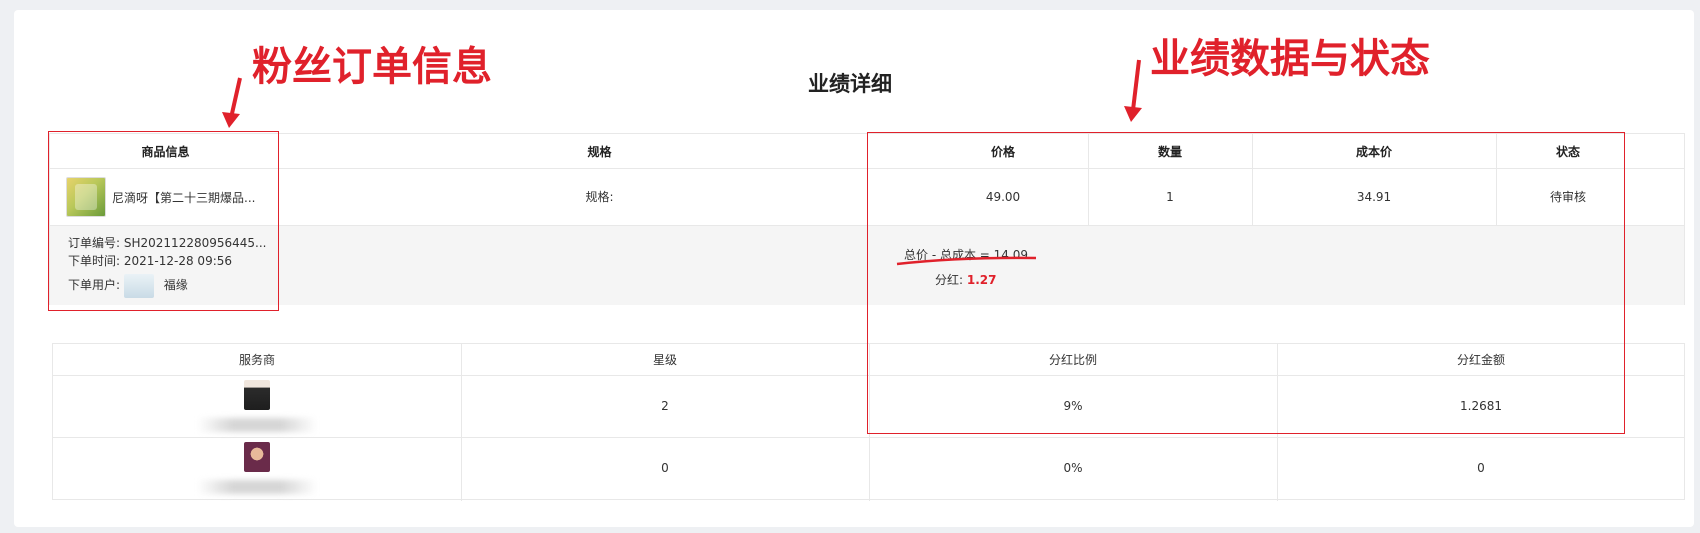  Describe the element at coordinates (1481, 468) in the screenshot. I see `amount-value: 0` at that location.